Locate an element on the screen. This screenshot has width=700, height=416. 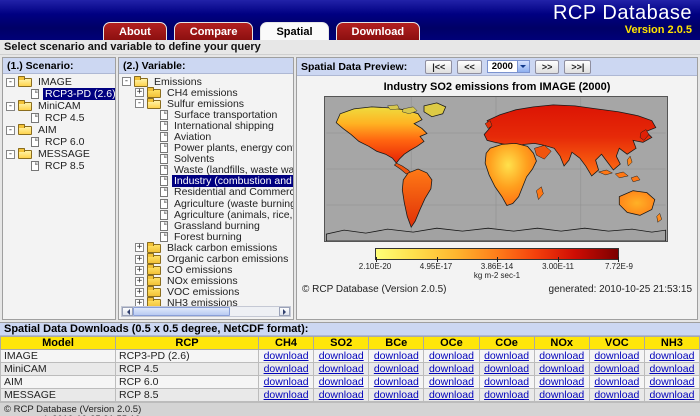
tree-item-sulfur-emissions: - Sulfur emissions is located at coordinates (206, 103).